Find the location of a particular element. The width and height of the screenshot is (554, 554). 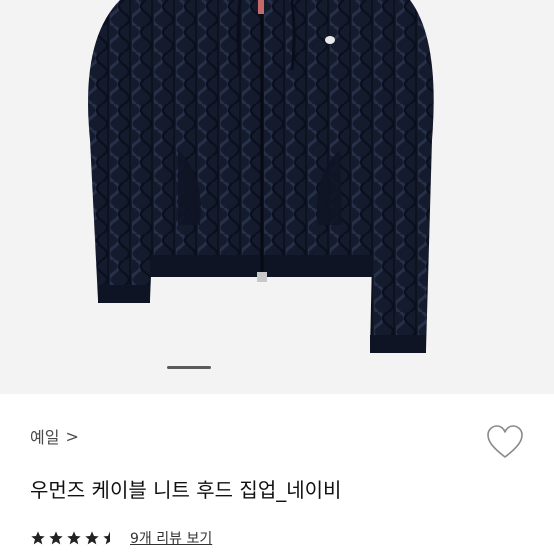

brand-link: 예일 > is located at coordinates (54, 436).